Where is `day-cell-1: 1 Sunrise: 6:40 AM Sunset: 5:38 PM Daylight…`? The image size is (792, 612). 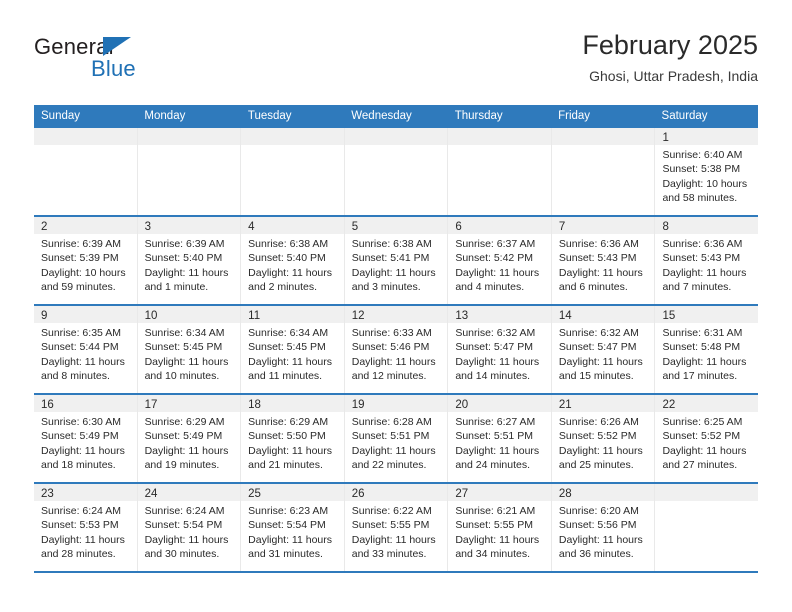 day-cell-1: 1 Sunrise: 6:40 AM Sunset: 5:38 PM Daylight… is located at coordinates (707, 171).